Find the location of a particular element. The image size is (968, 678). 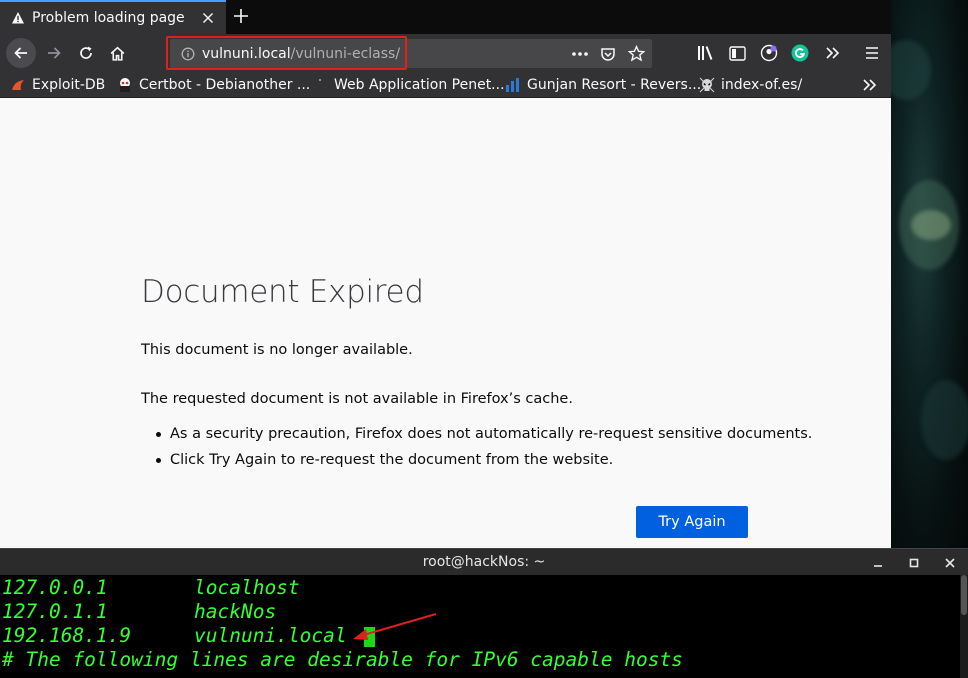

skull-icon is located at coordinates (707, 85).